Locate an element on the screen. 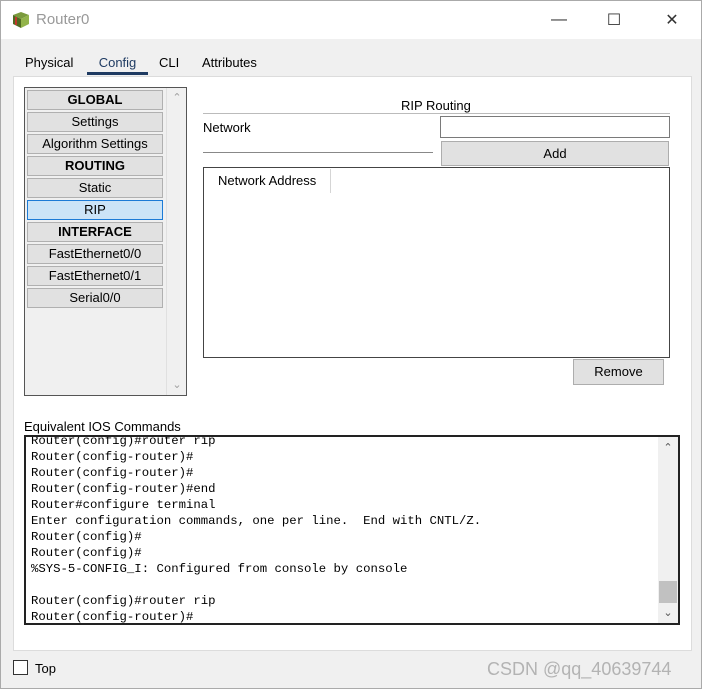  top-label: Top is located at coordinates (45, 668).